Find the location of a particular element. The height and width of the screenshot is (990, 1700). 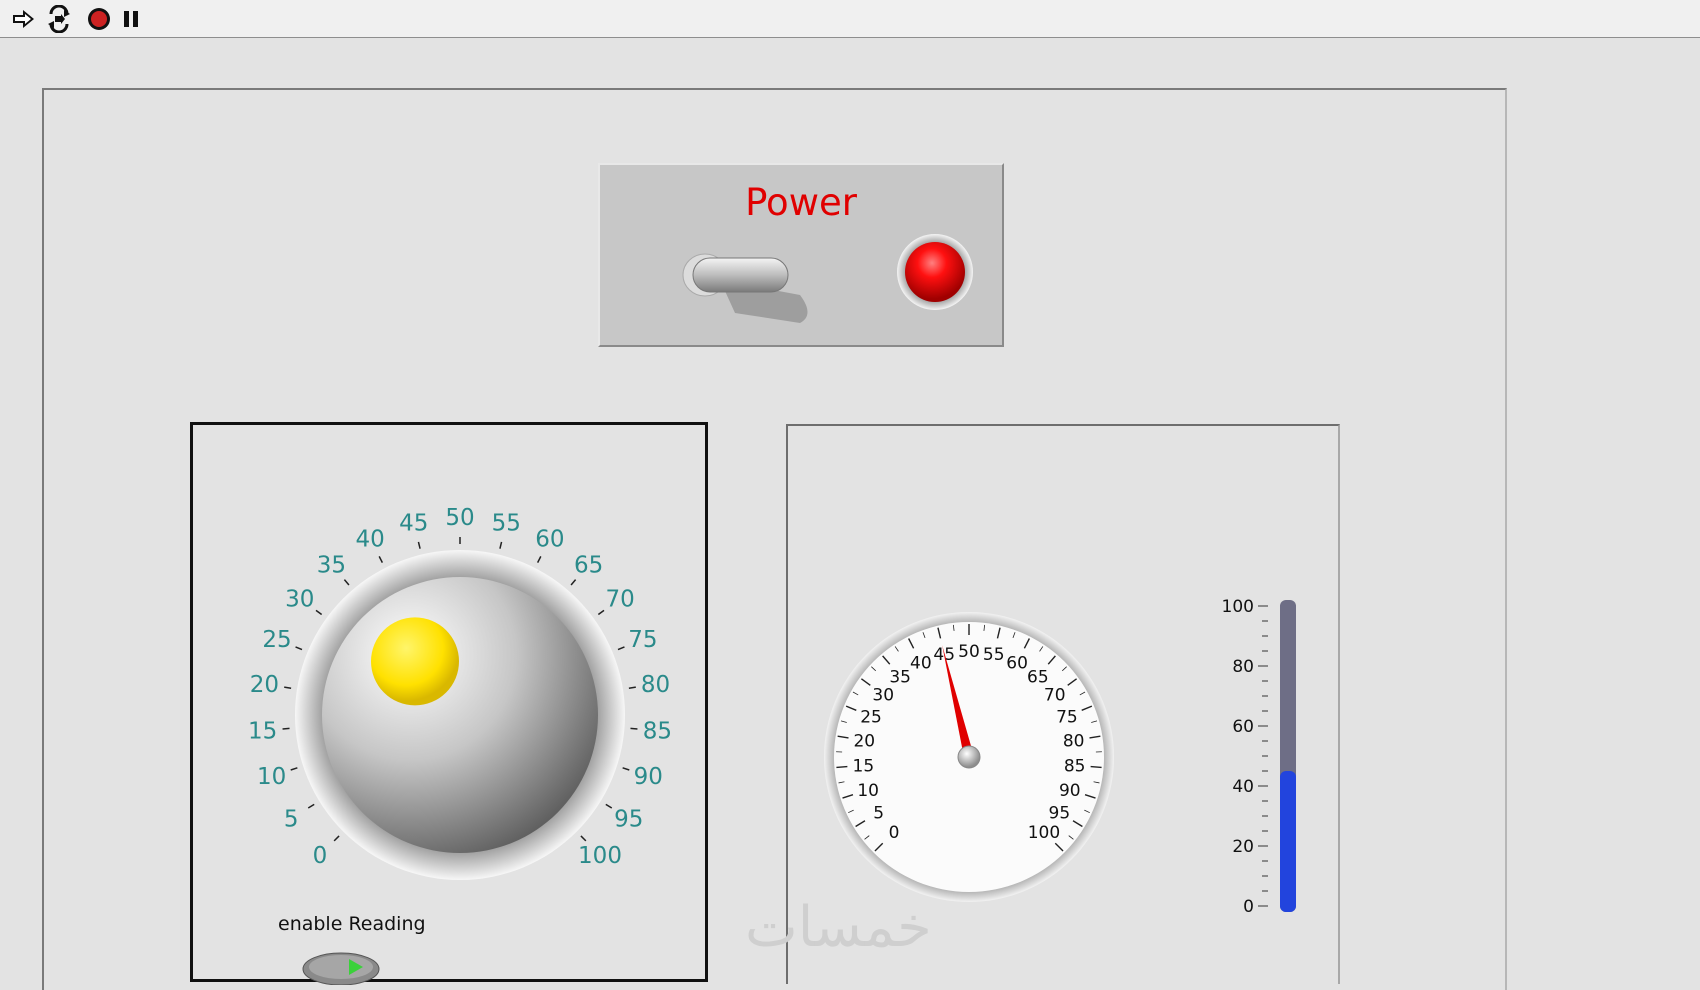

tank-tick-label: 20 is located at coordinates (1243, 847).